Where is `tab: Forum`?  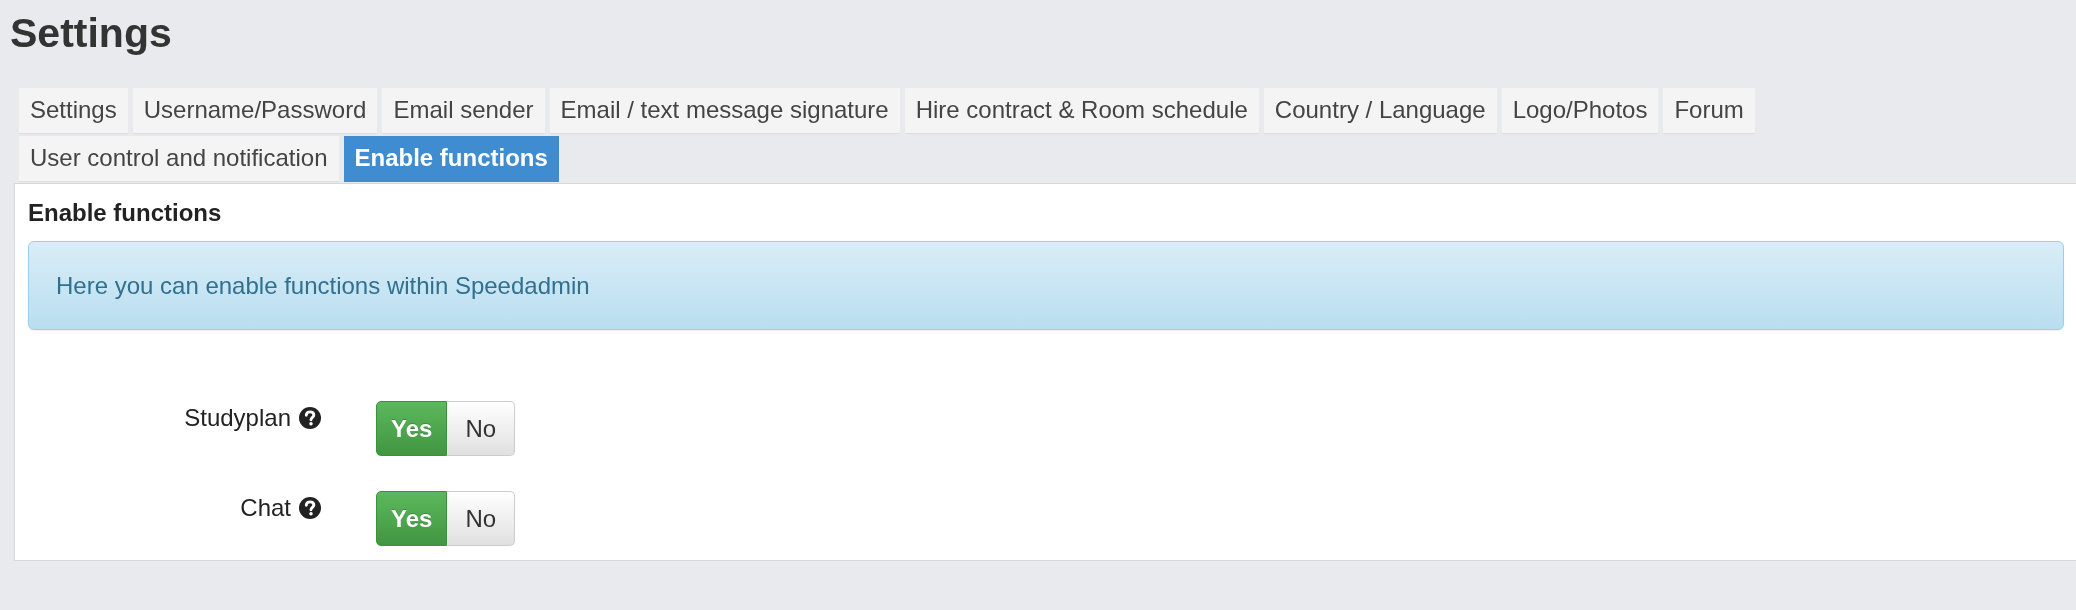 tab: Forum is located at coordinates (1709, 111).